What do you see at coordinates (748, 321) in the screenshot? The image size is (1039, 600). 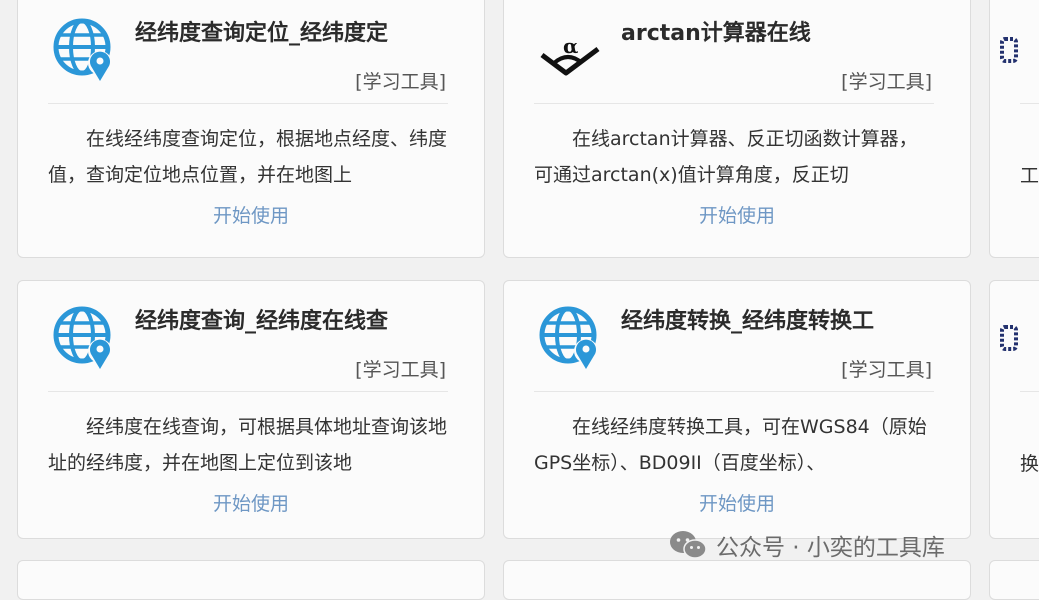 I see `card-title: 经纬度转换_经纬度转换工` at bounding box center [748, 321].